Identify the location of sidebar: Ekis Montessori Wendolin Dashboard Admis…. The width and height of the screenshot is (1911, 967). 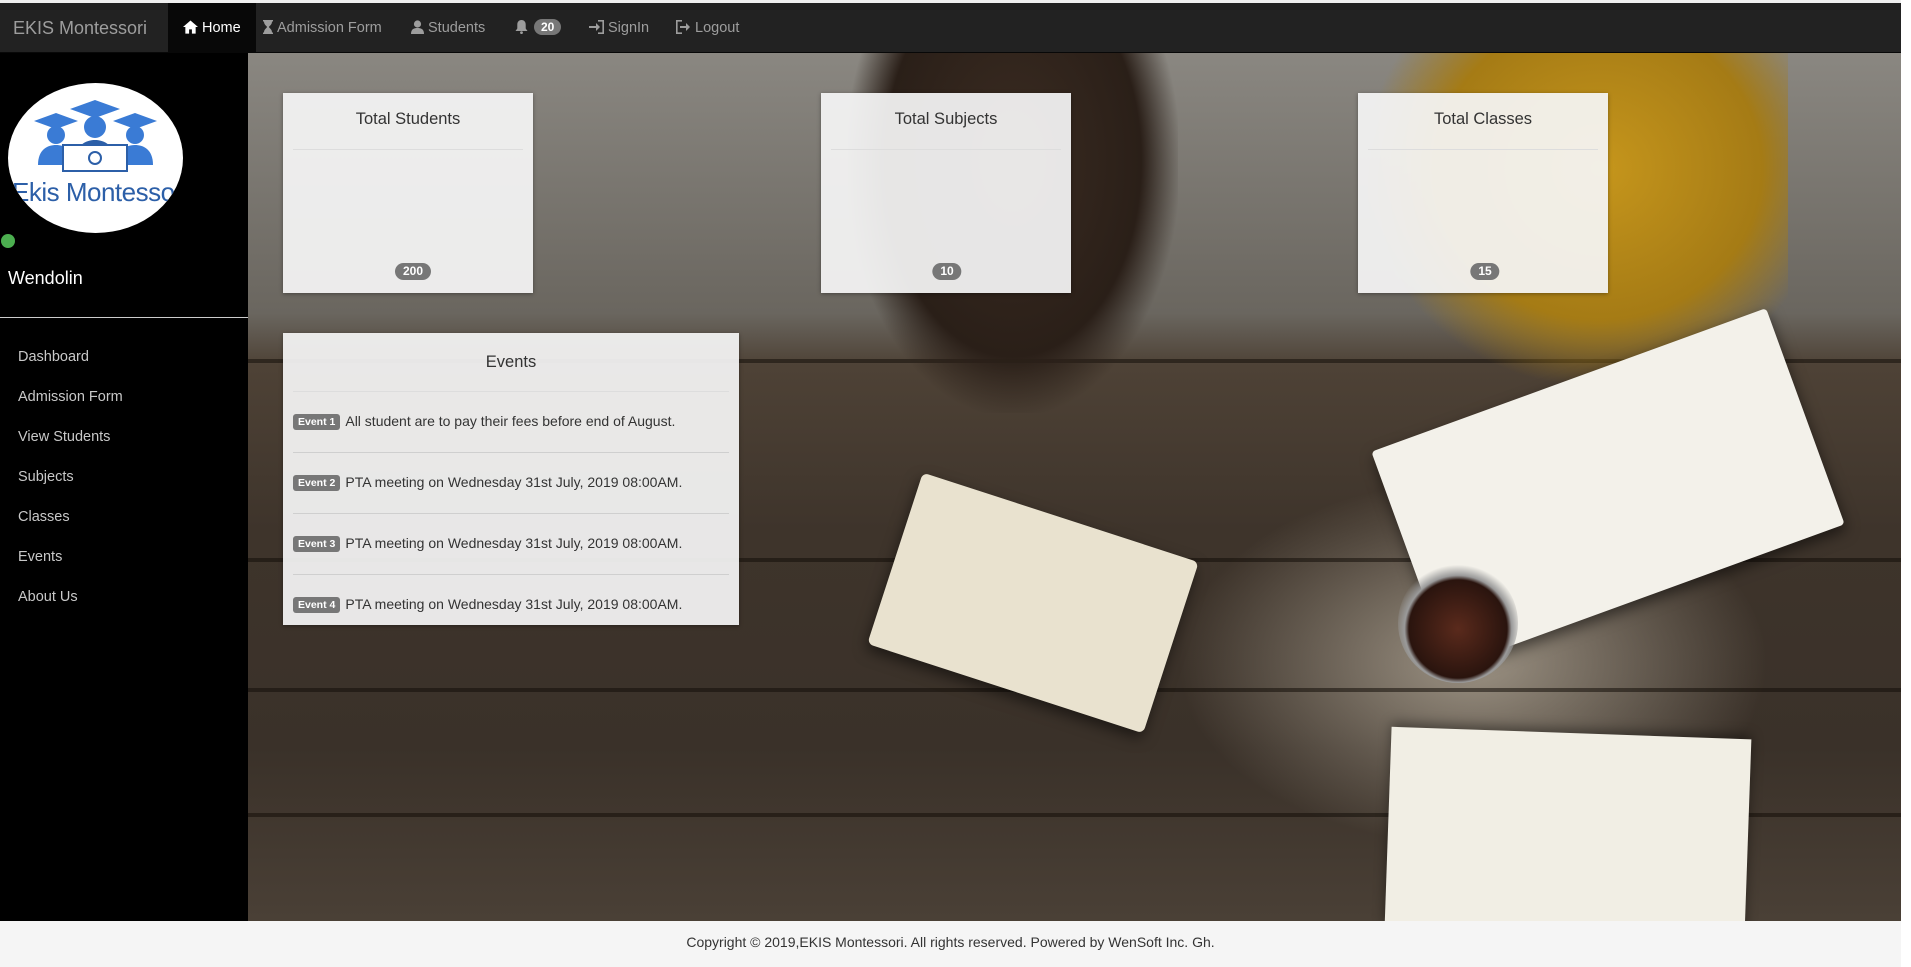
(124, 487).